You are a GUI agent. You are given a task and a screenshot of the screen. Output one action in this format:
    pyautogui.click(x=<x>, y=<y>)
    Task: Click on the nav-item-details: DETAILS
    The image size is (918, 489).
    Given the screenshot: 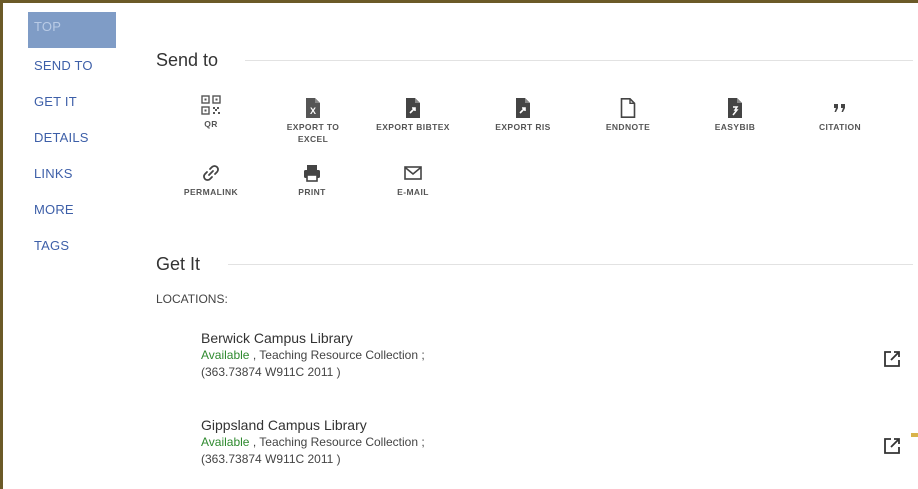 What is the action you would take?
    pyautogui.click(x=72, y=138)
    